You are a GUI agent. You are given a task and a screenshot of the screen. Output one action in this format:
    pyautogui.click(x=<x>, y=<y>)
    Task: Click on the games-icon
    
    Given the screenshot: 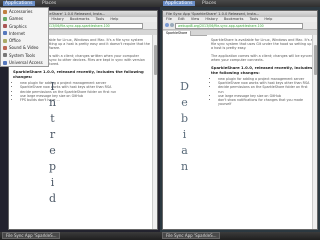 What is the action you would take?
    pyautogui.click(x=5, y=18)
    